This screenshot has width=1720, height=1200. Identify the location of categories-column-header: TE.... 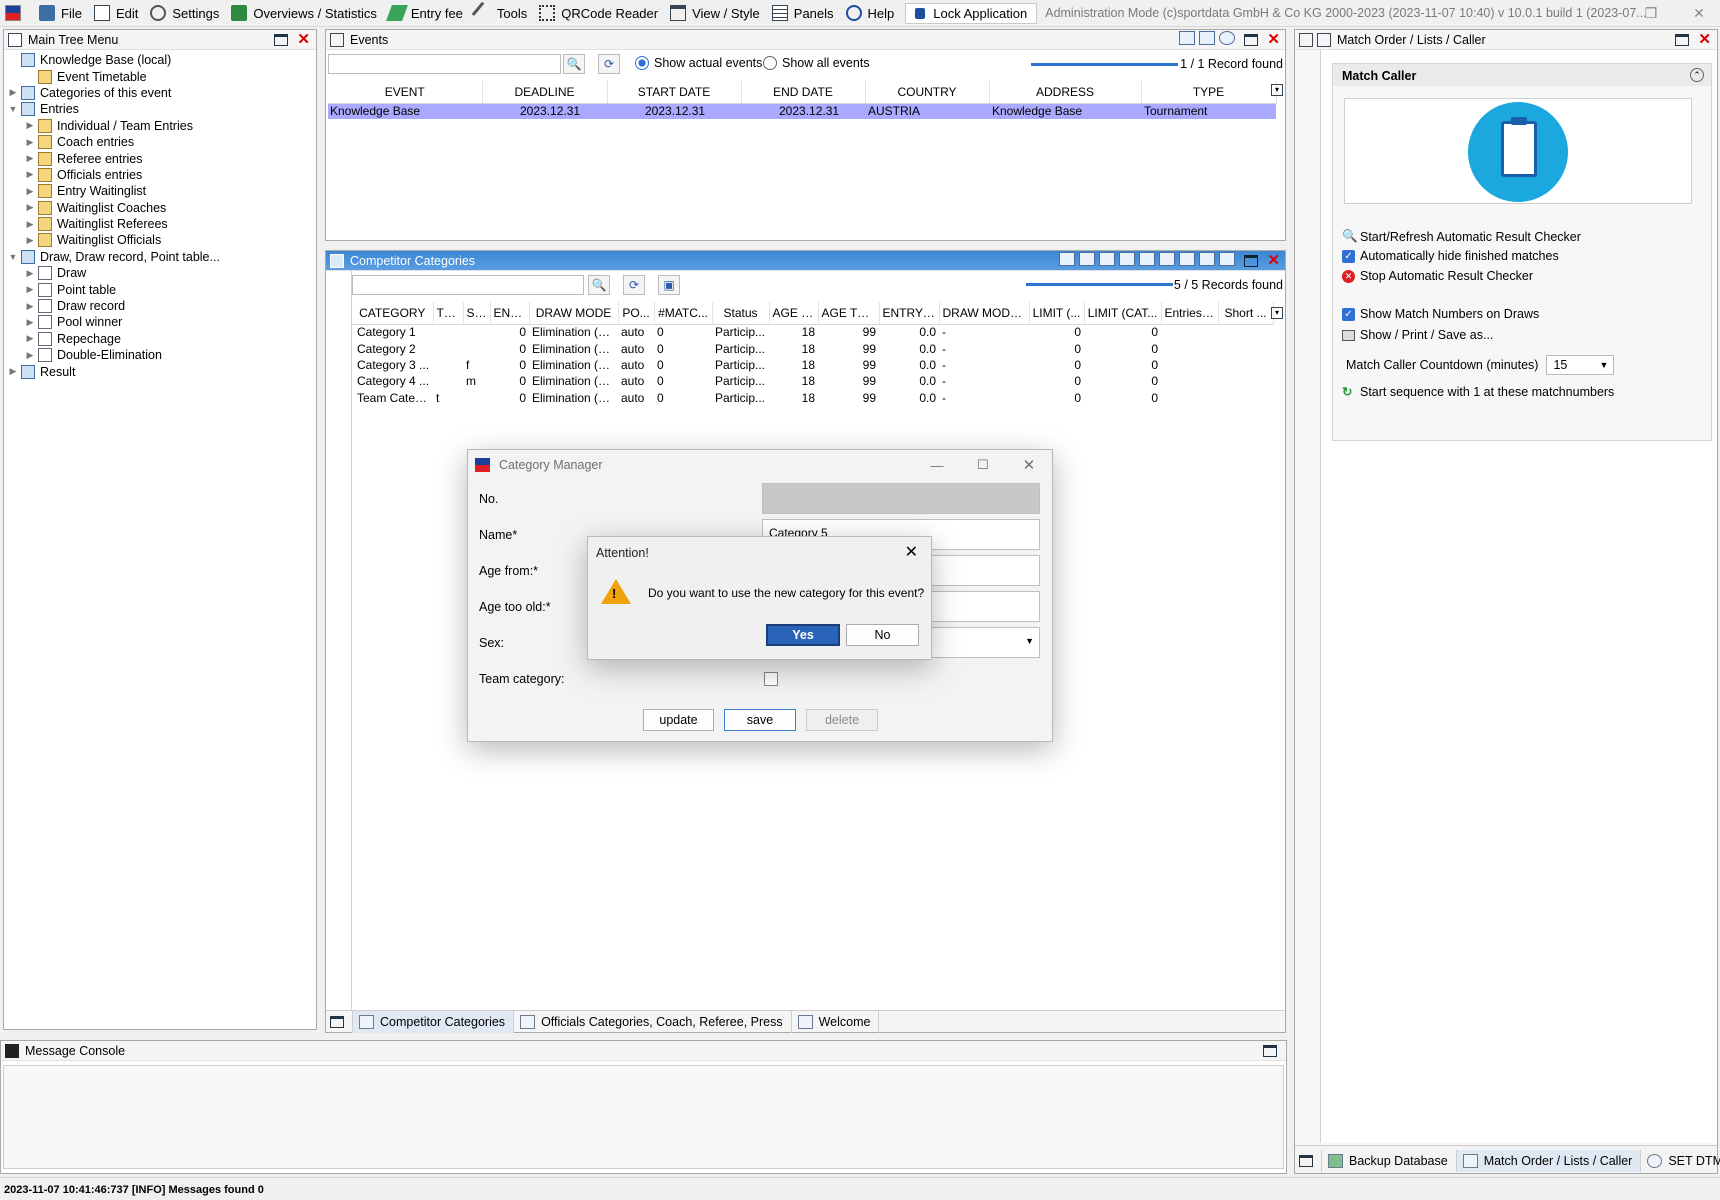
(448, 313).